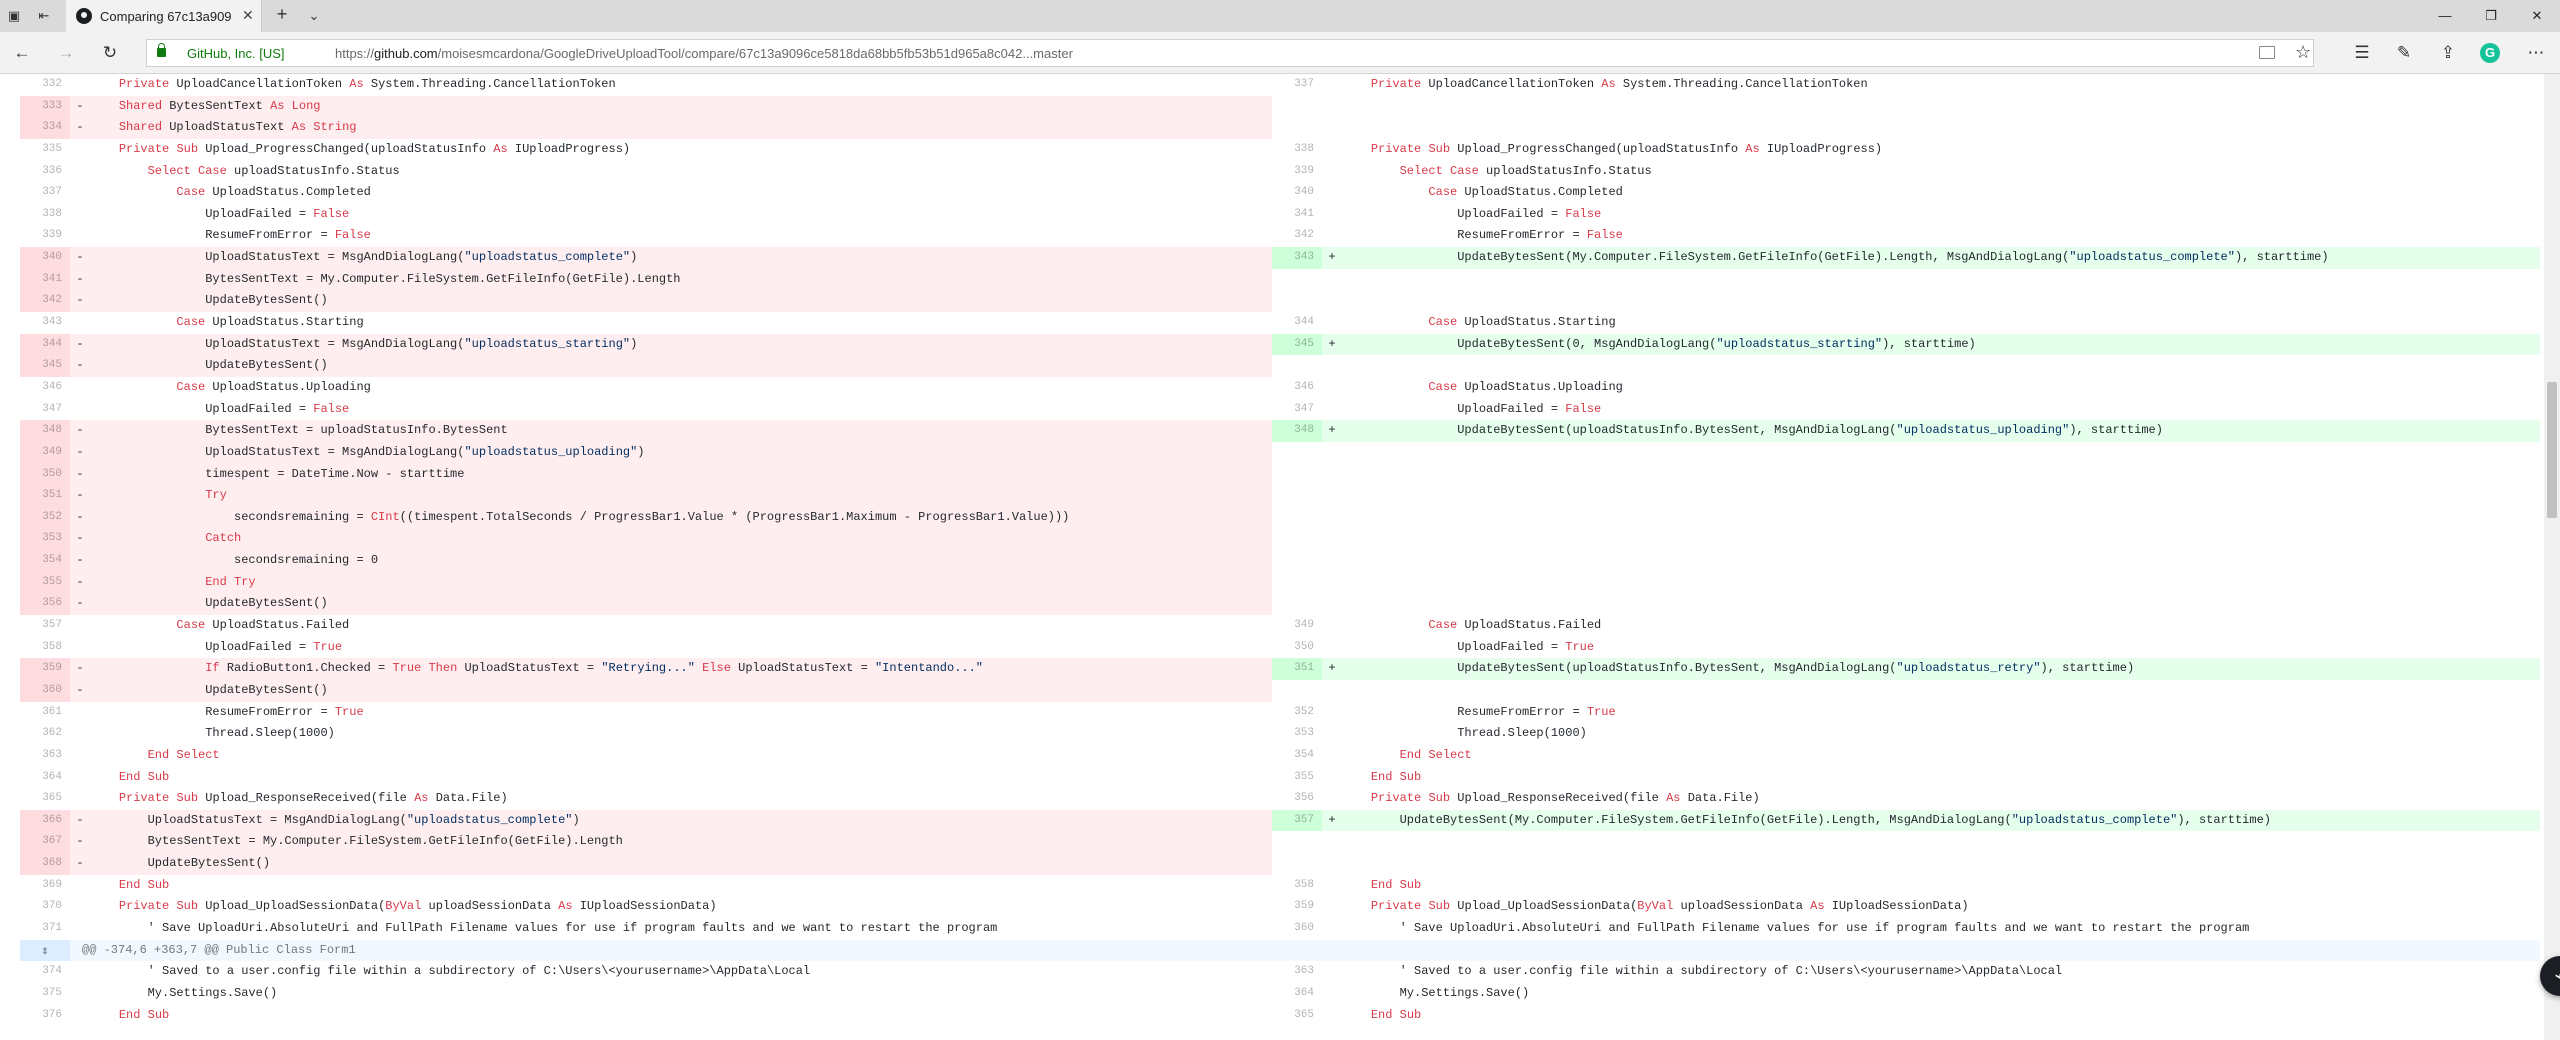 The height and width of the screenshot is (1040, 2560). Describe the element at coordinates (2362, 53) in the screenshot. I see `favorites-icon: ☰` at that location.